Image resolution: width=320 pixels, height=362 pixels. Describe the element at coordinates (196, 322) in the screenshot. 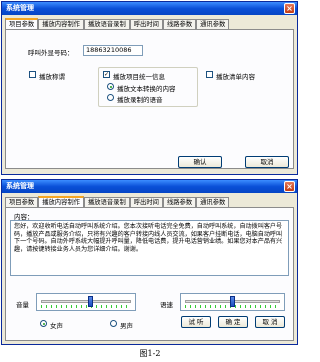

I see `test-listen-button: 试 听` at that location.